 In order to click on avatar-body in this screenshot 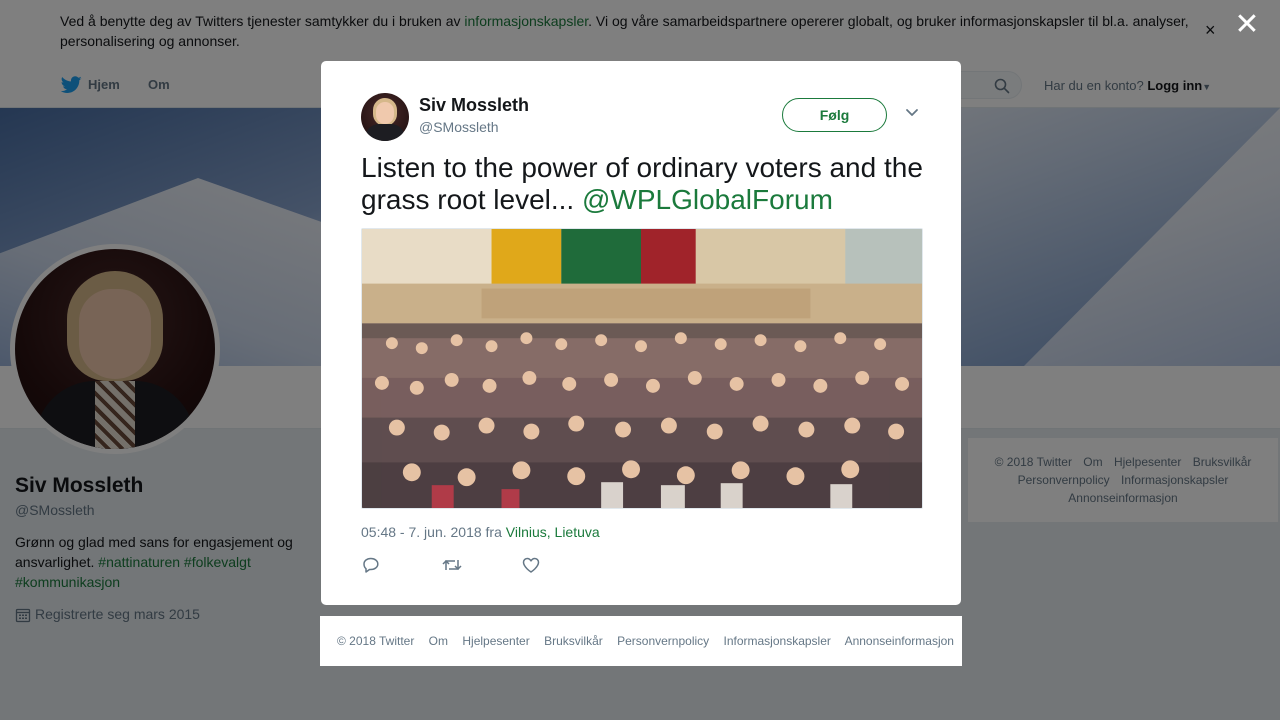, I will do `click(385, 132)`.